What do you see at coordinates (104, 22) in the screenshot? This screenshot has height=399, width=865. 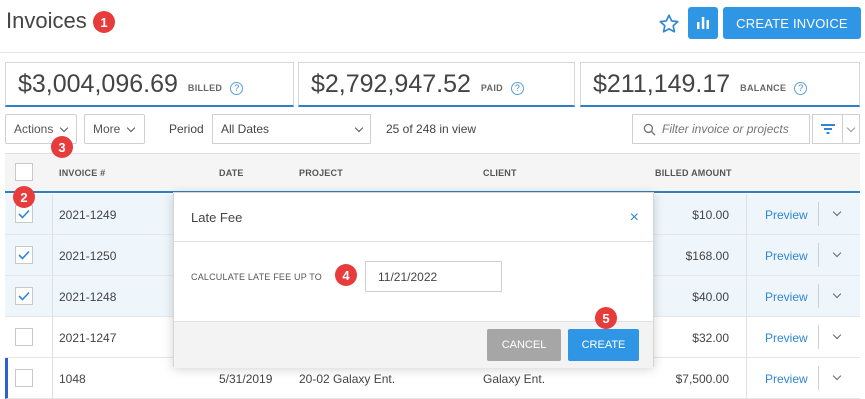 I see `step-marker-1: 1` at bounding box center [104, 22].